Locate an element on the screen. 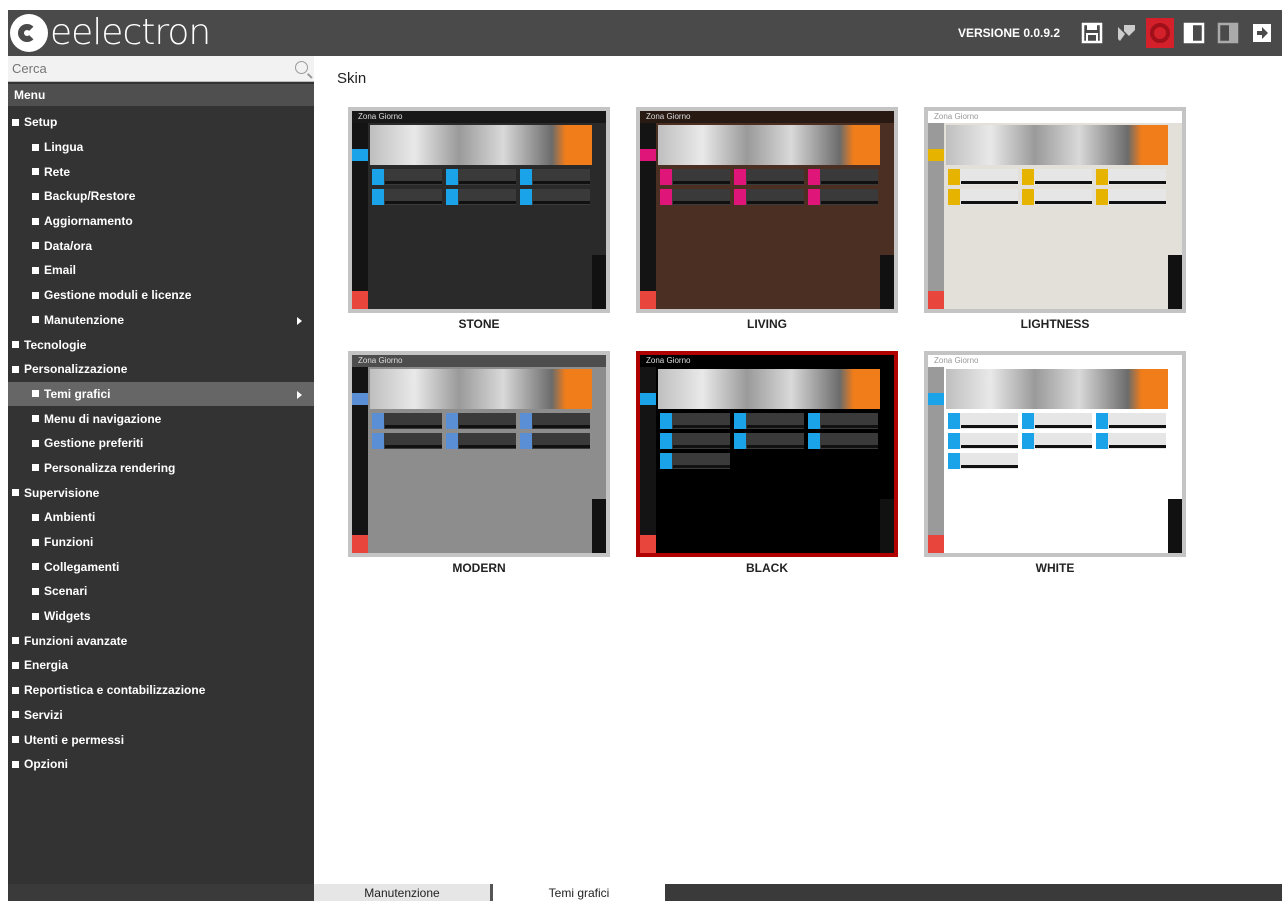 The image size is (1282, 902). menu-item-label: Email is located at coordinates (60, 270).